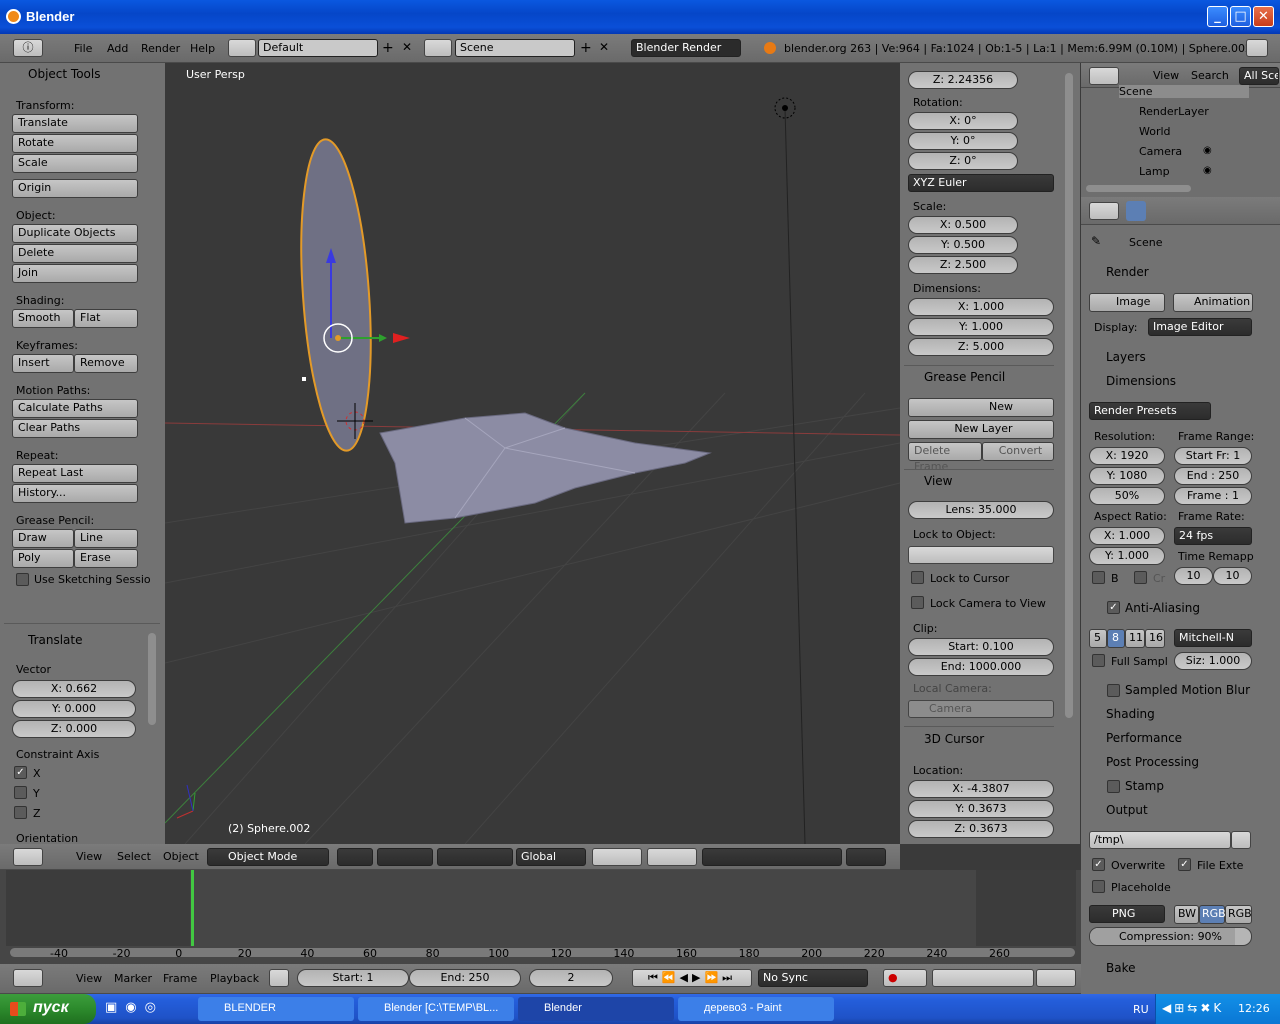  What do you see at coordinates (981, 809) in the screenshot?
I see `cursor-y-field: Y: 0.3673` at bounding box center [981, 809].